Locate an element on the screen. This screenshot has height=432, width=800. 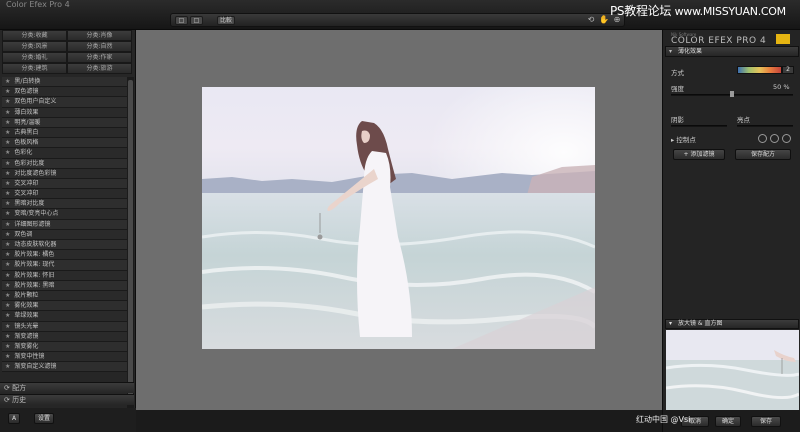
category-nature: 分类:自然 is located at coordinates (99, 46).